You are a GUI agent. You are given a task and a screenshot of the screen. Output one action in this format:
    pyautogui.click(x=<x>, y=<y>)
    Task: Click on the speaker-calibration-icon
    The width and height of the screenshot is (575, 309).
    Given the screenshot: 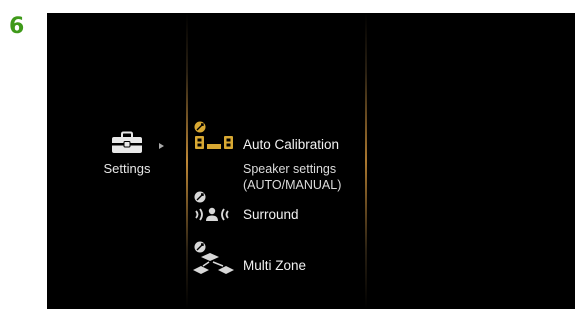 What is the action you would take?
    pyautogui.click(x=213, y=135)
    